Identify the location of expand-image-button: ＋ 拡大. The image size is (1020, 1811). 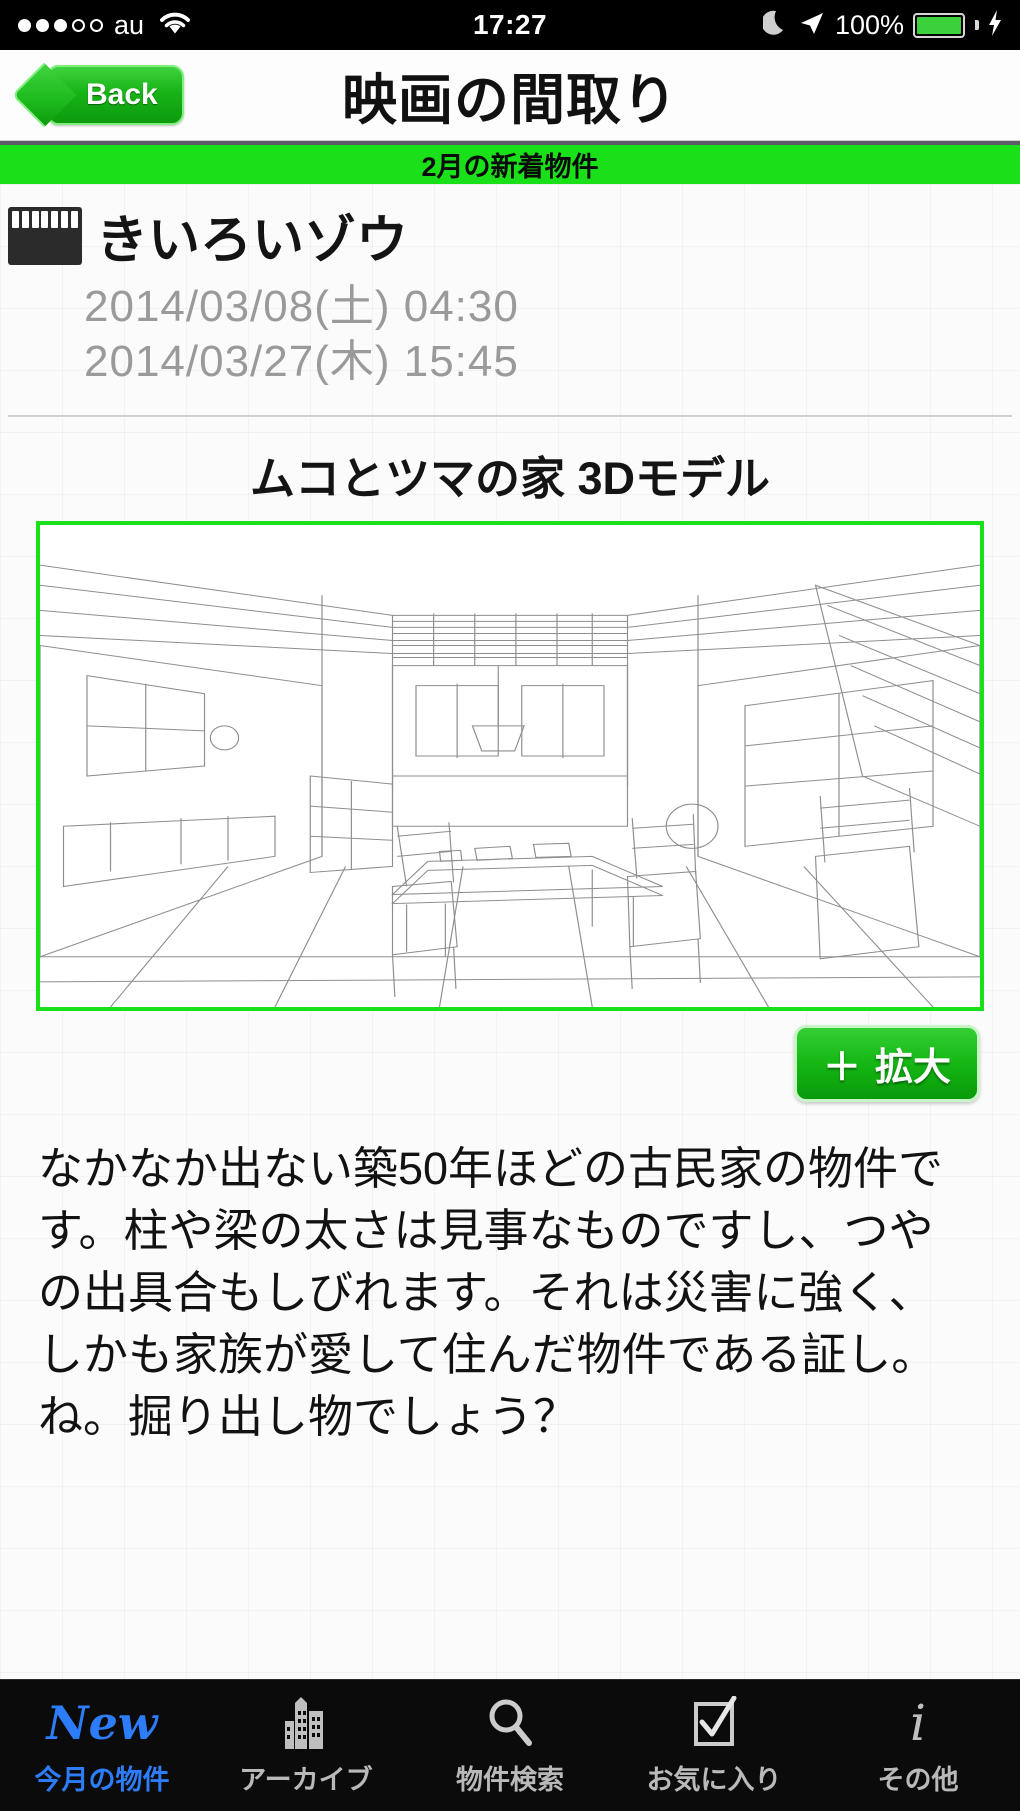
(886, 1063).